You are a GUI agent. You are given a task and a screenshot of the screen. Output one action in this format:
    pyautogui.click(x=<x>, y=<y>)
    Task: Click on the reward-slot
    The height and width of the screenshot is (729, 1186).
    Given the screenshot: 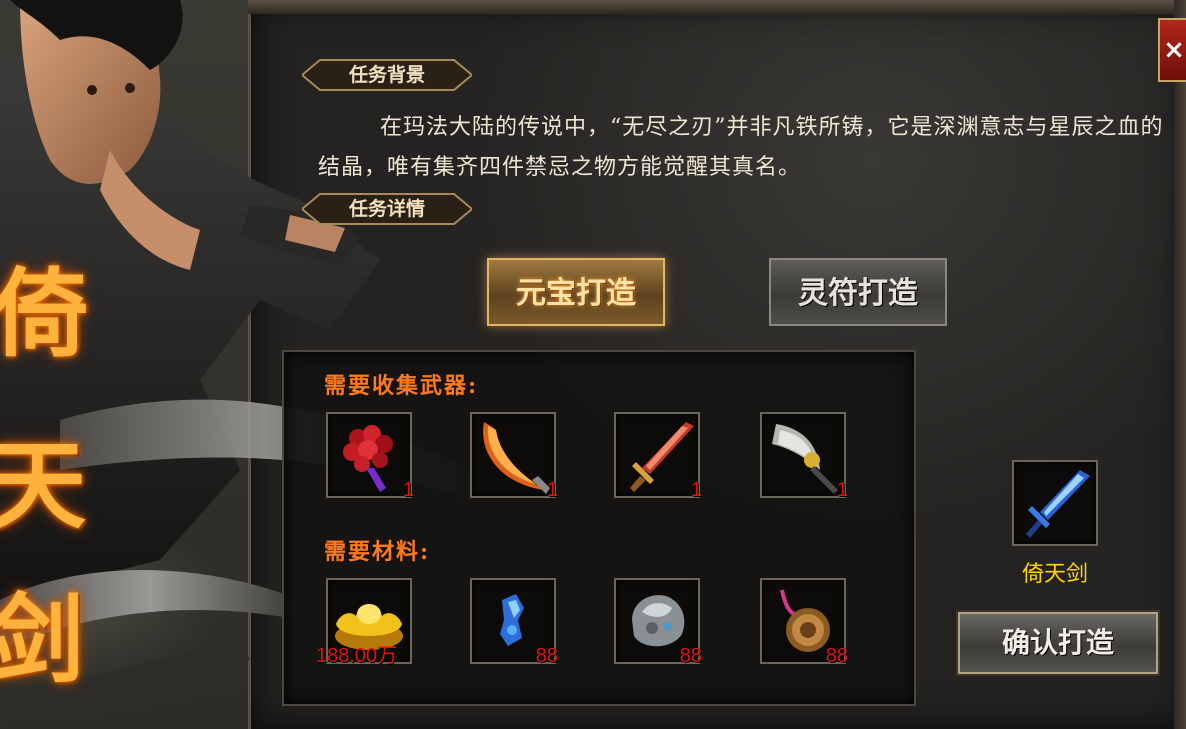 What is the action you would take?
    pyautogui.click(x=1055, y=503)
    